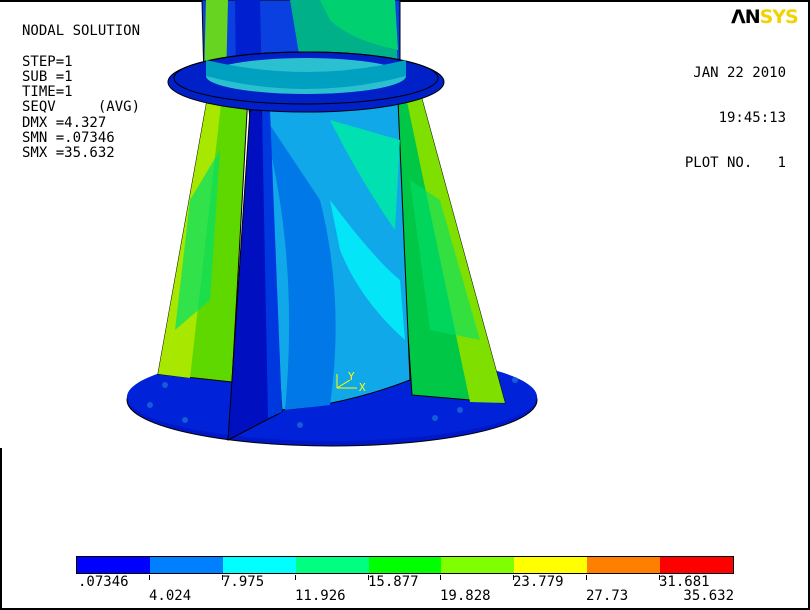  Describe the element at coordinates (362, 387) in the screenshot. I see `triad-x-label: X` at that location.